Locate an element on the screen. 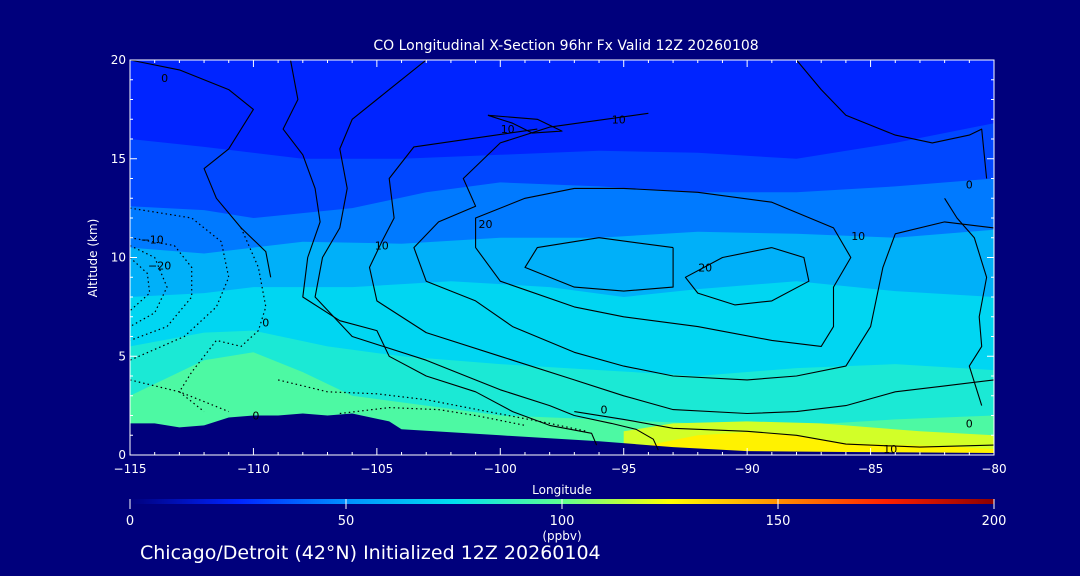 The image size is (1080, 576). x-tick-label: −90 is located at coordinates (746, 469).